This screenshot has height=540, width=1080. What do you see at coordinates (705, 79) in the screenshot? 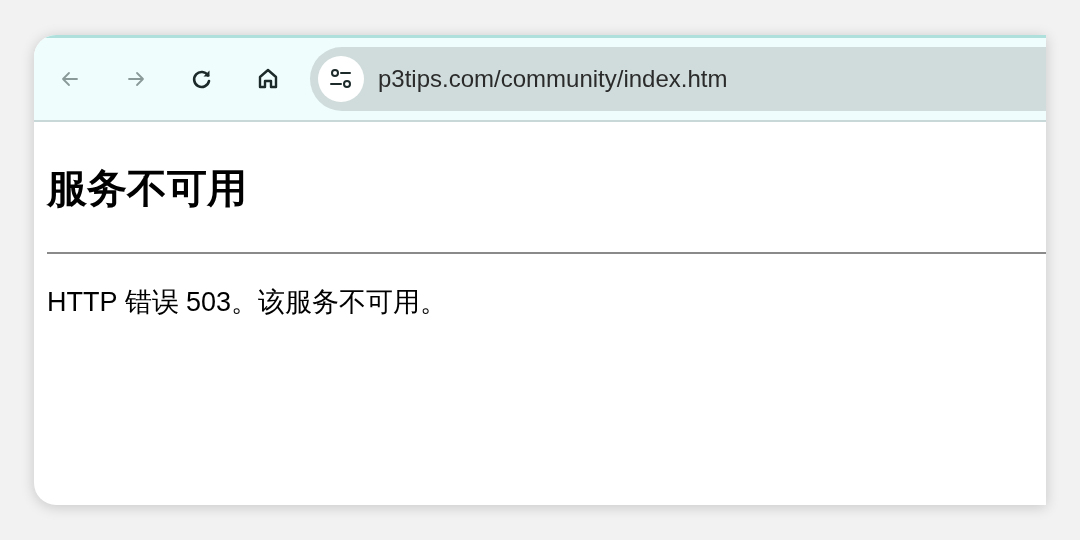
I see `url-field: p3tips.com/community/index.htm` at bounding box center [705, 79].